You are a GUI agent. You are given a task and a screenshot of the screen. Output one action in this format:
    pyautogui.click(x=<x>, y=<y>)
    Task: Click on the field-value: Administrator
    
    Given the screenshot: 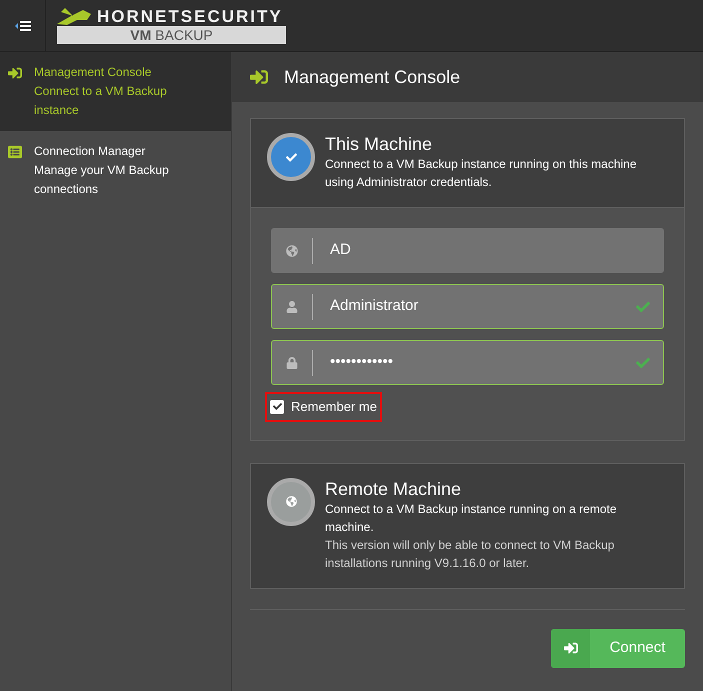 What is the action you would take?
    pyautogui.click(x=375, y=306)
    